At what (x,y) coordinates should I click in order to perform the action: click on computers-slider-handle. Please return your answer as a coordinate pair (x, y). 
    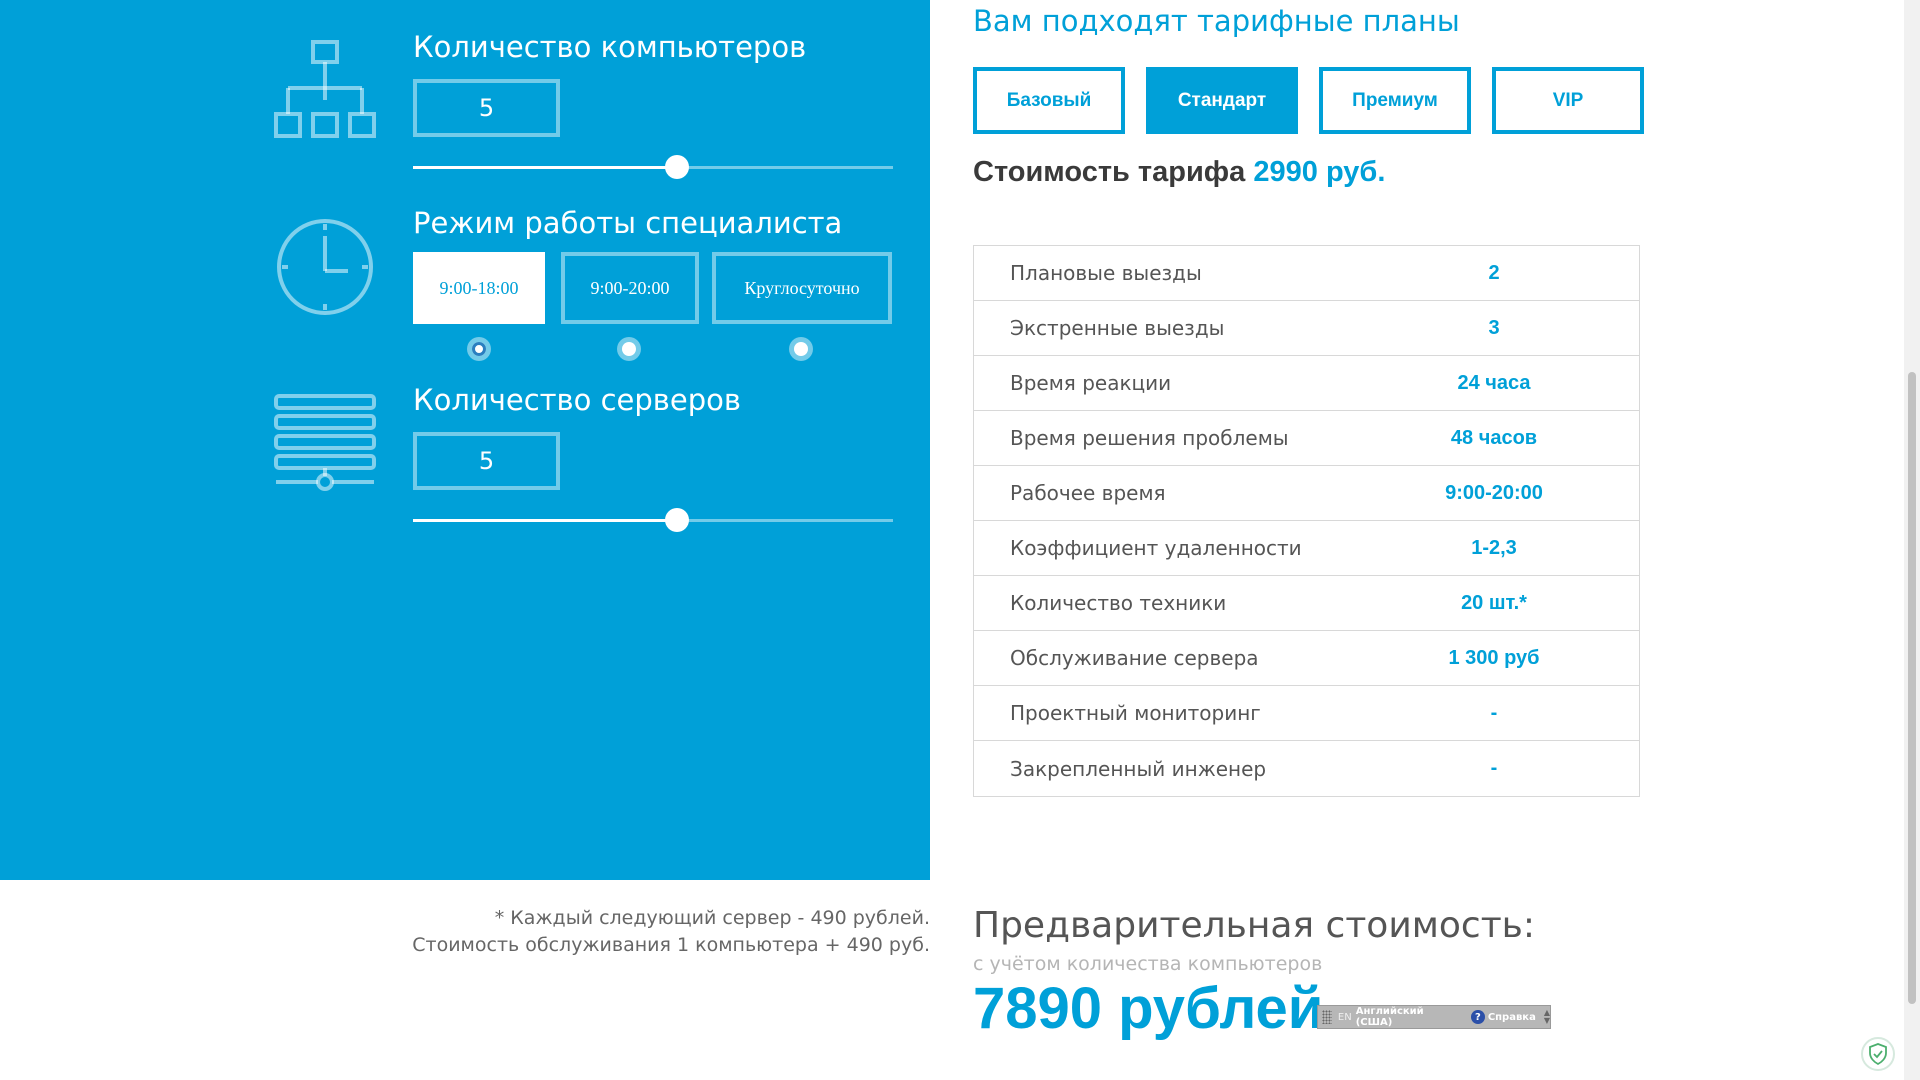
    Looking at the image, I should click on (677, 167).